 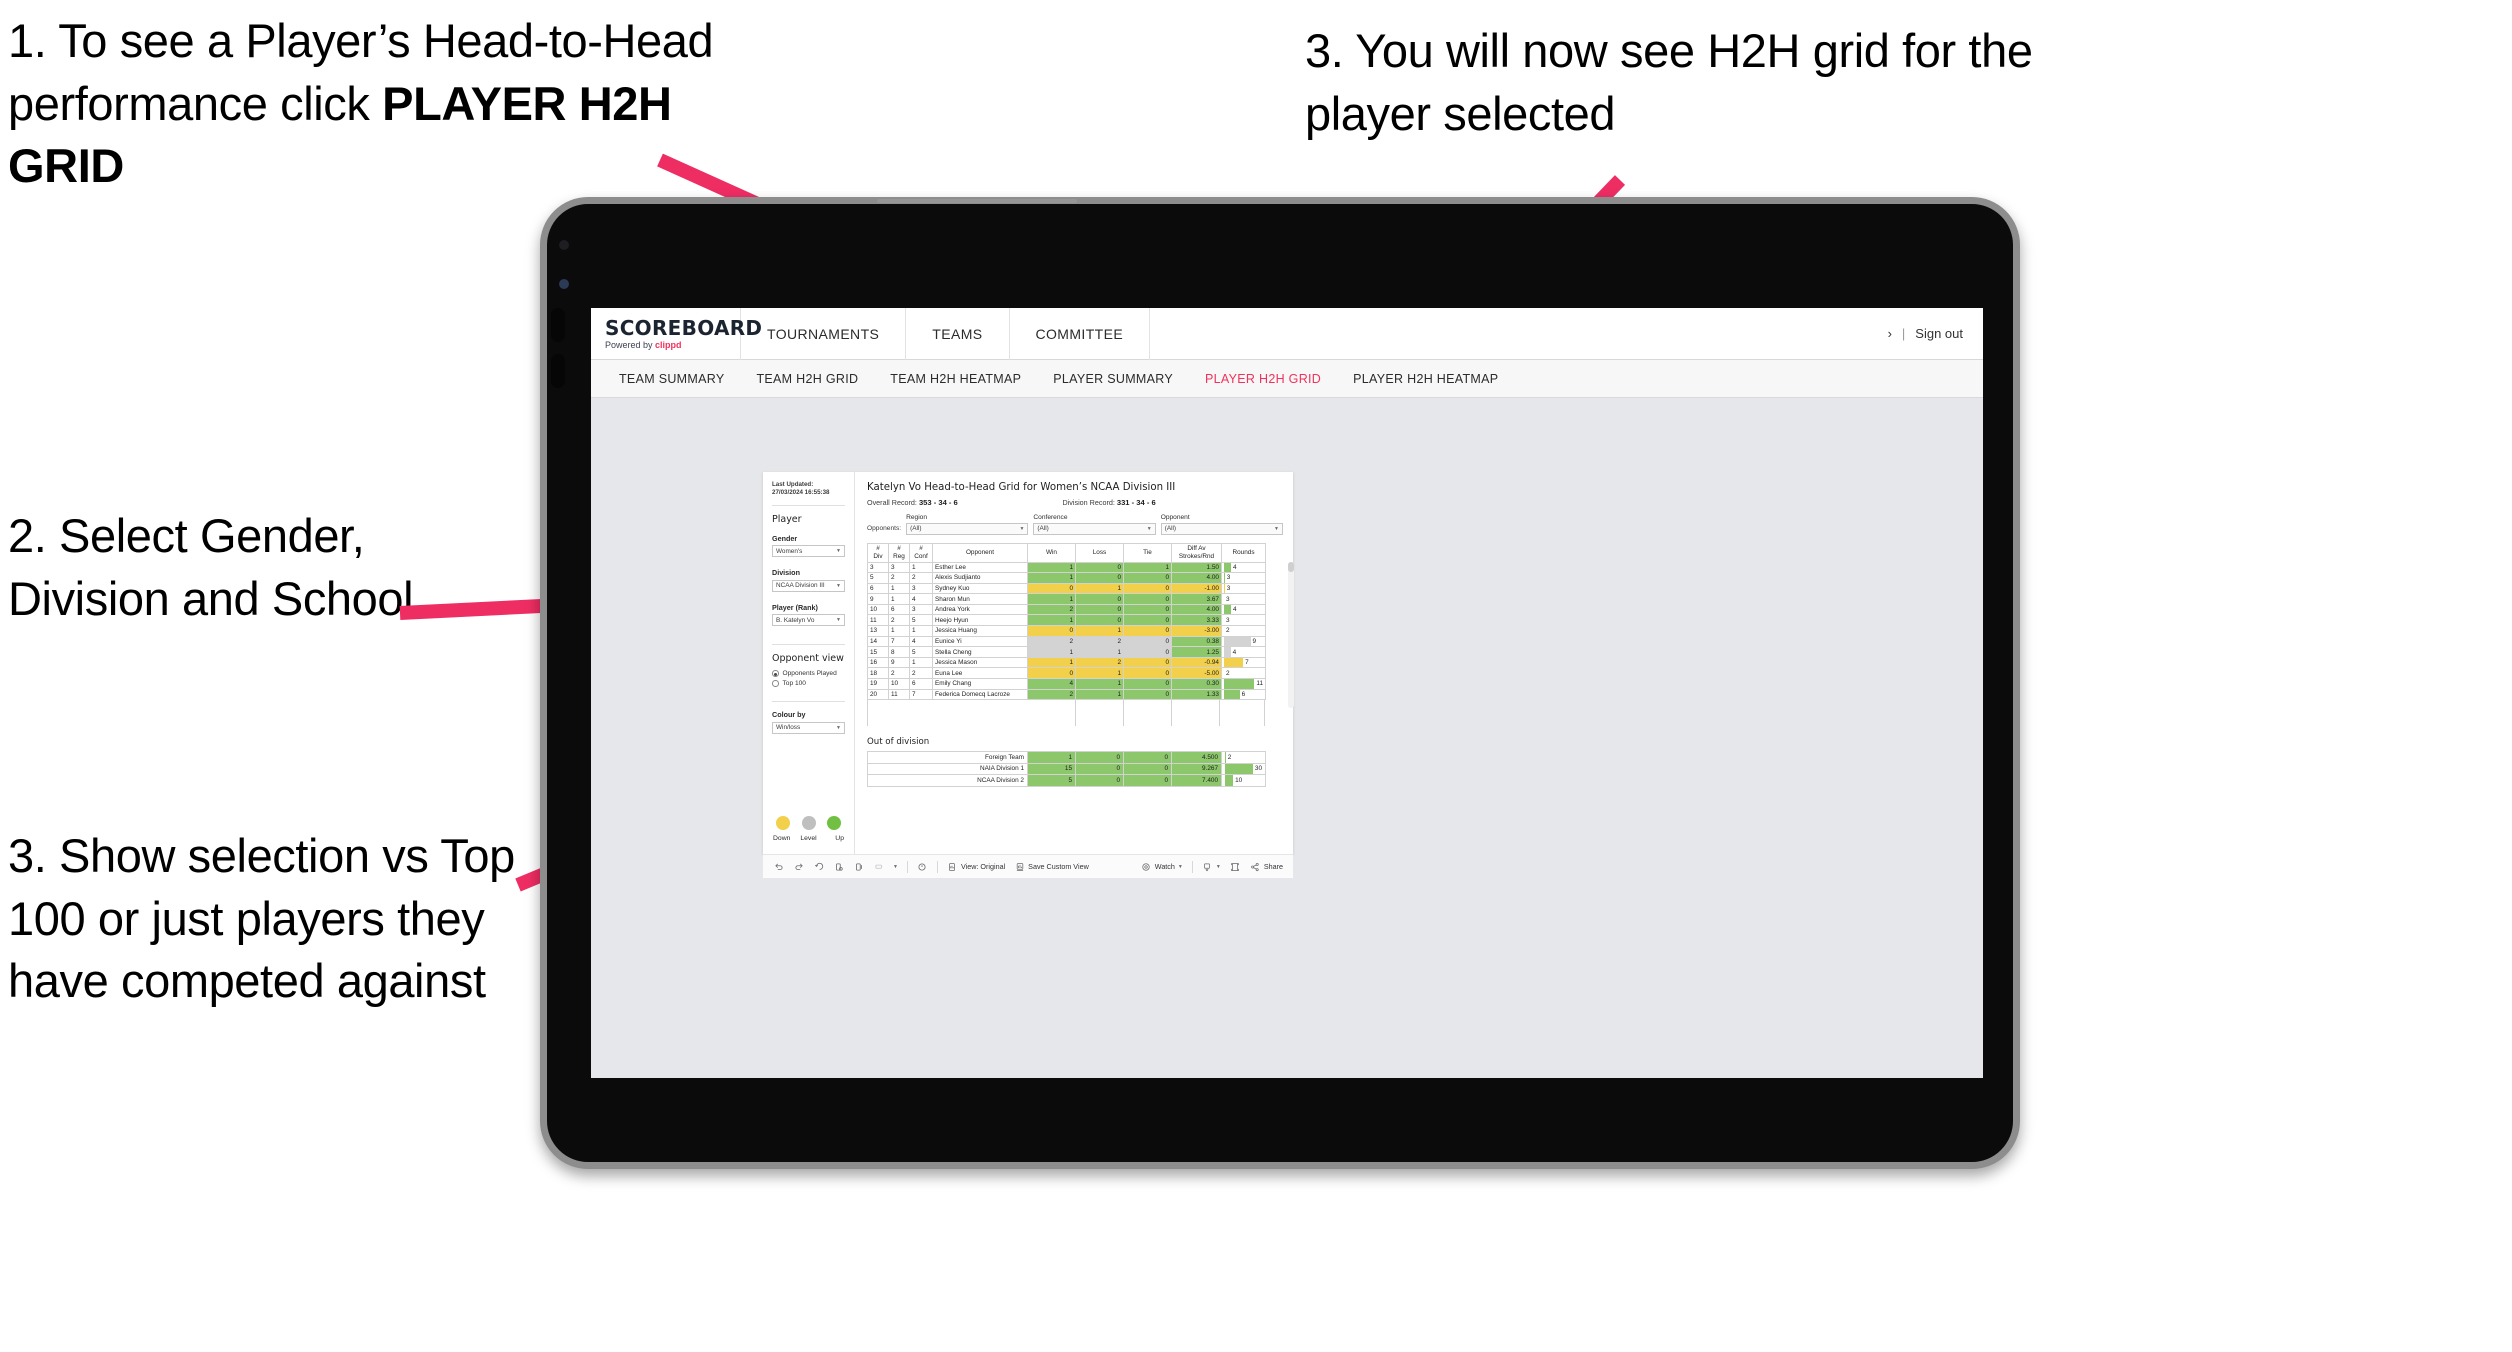 I want to click on cell-diff: 3.67, so click(x=1196, y=599).